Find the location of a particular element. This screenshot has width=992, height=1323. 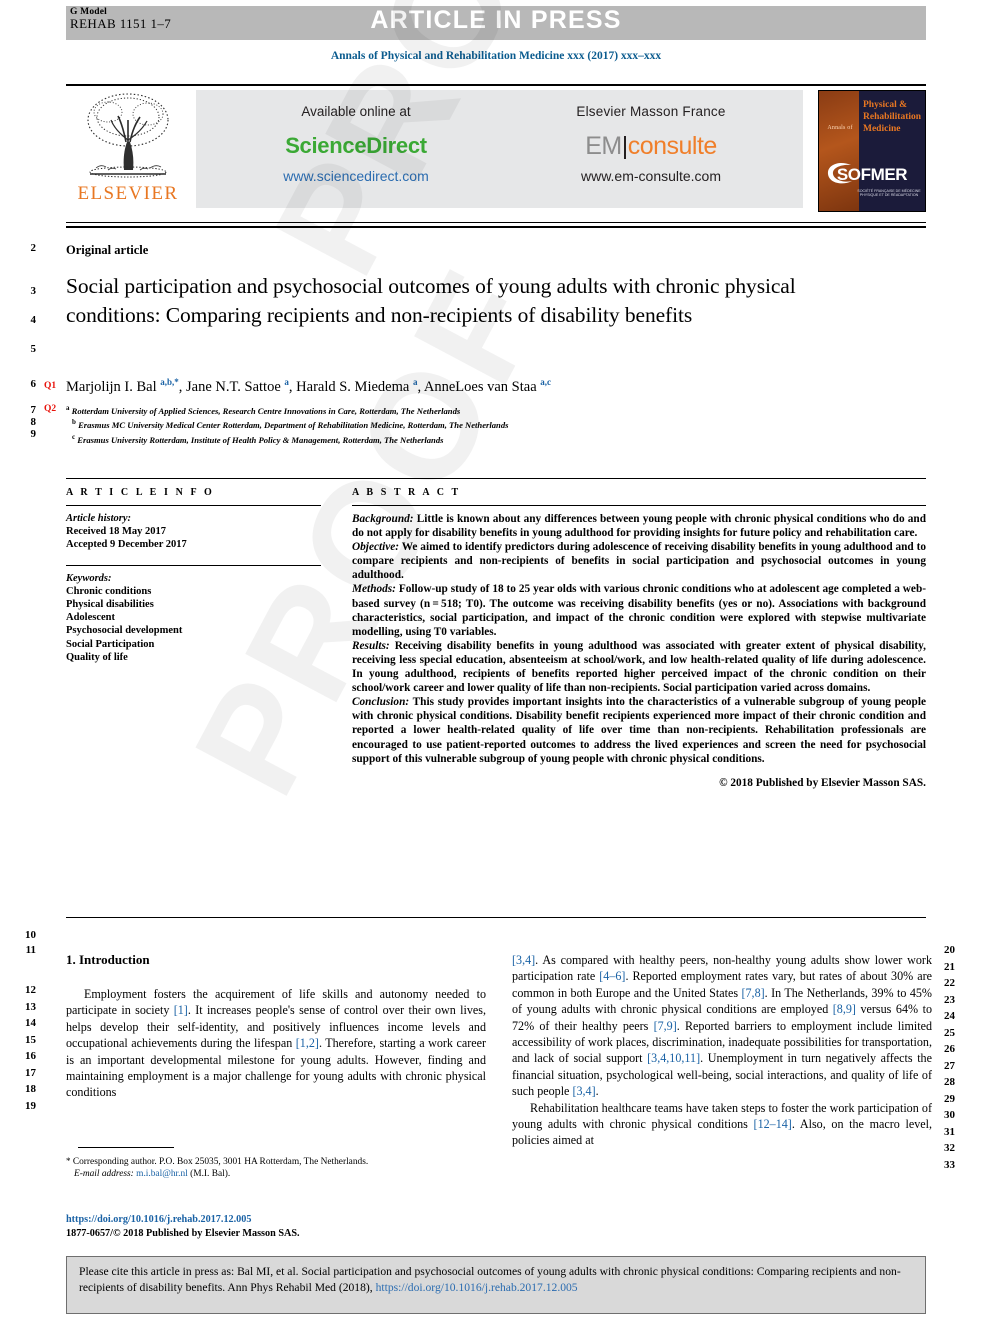

line-number: 15 is located at coordinates (30, 1040).